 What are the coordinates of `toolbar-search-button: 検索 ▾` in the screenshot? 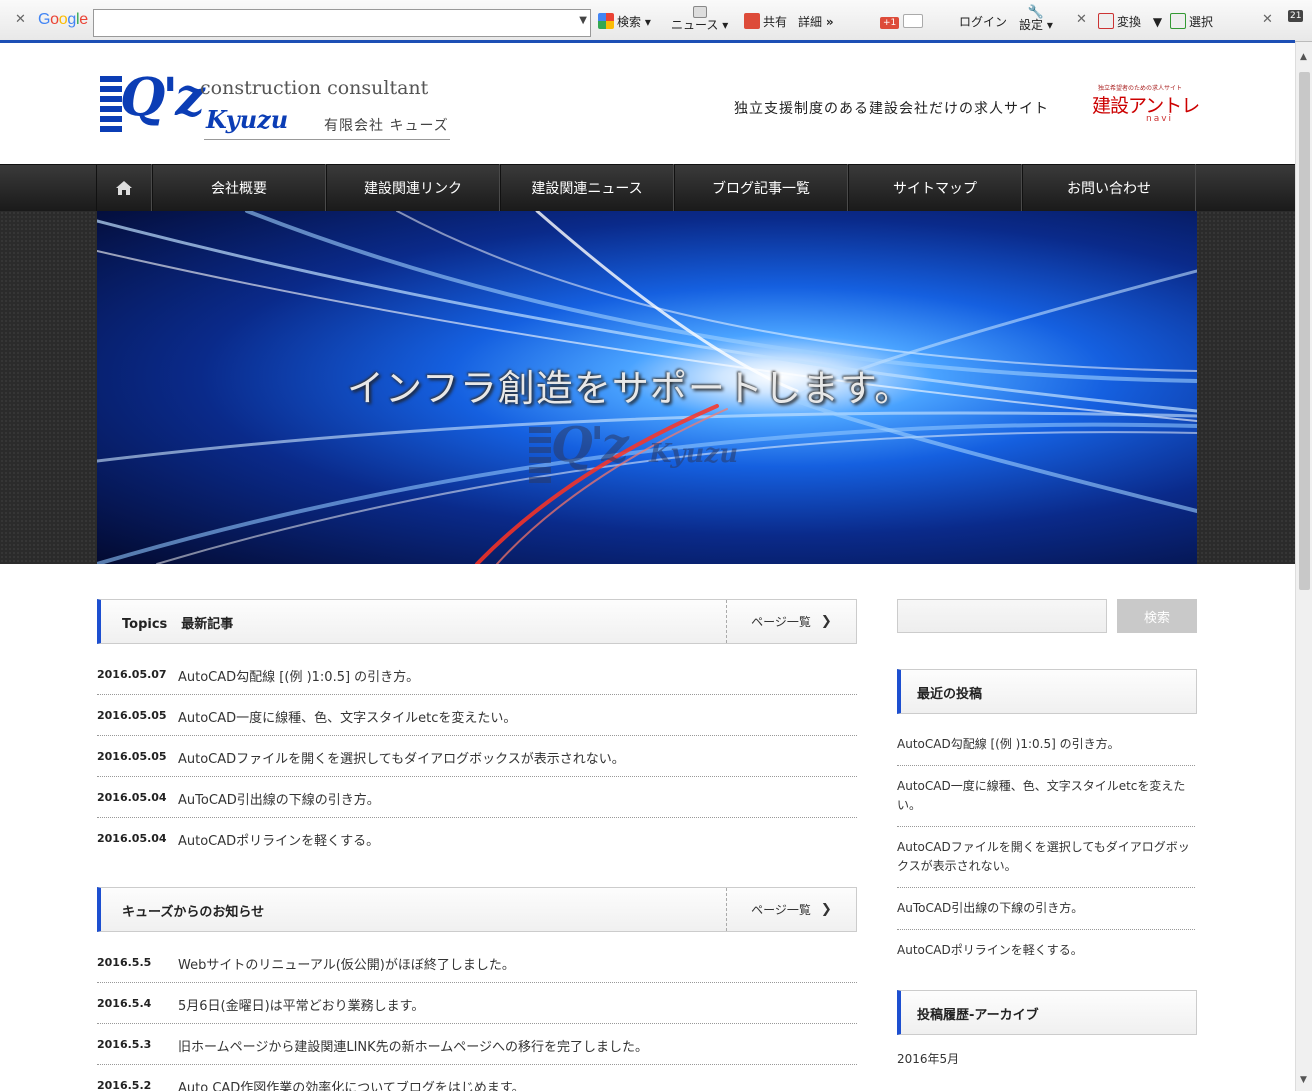 It's located at (624, 21).